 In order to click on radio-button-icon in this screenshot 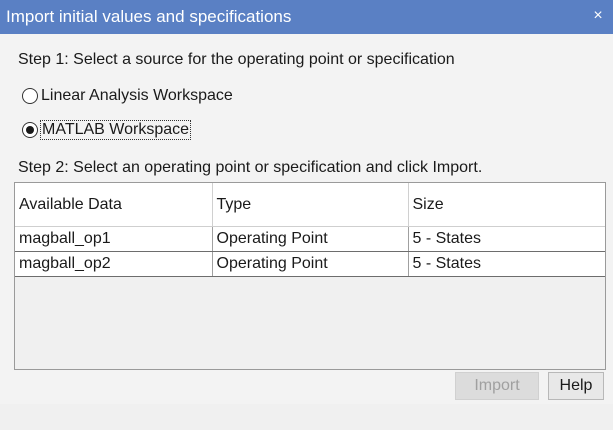, I will do `click(30, 96)`.